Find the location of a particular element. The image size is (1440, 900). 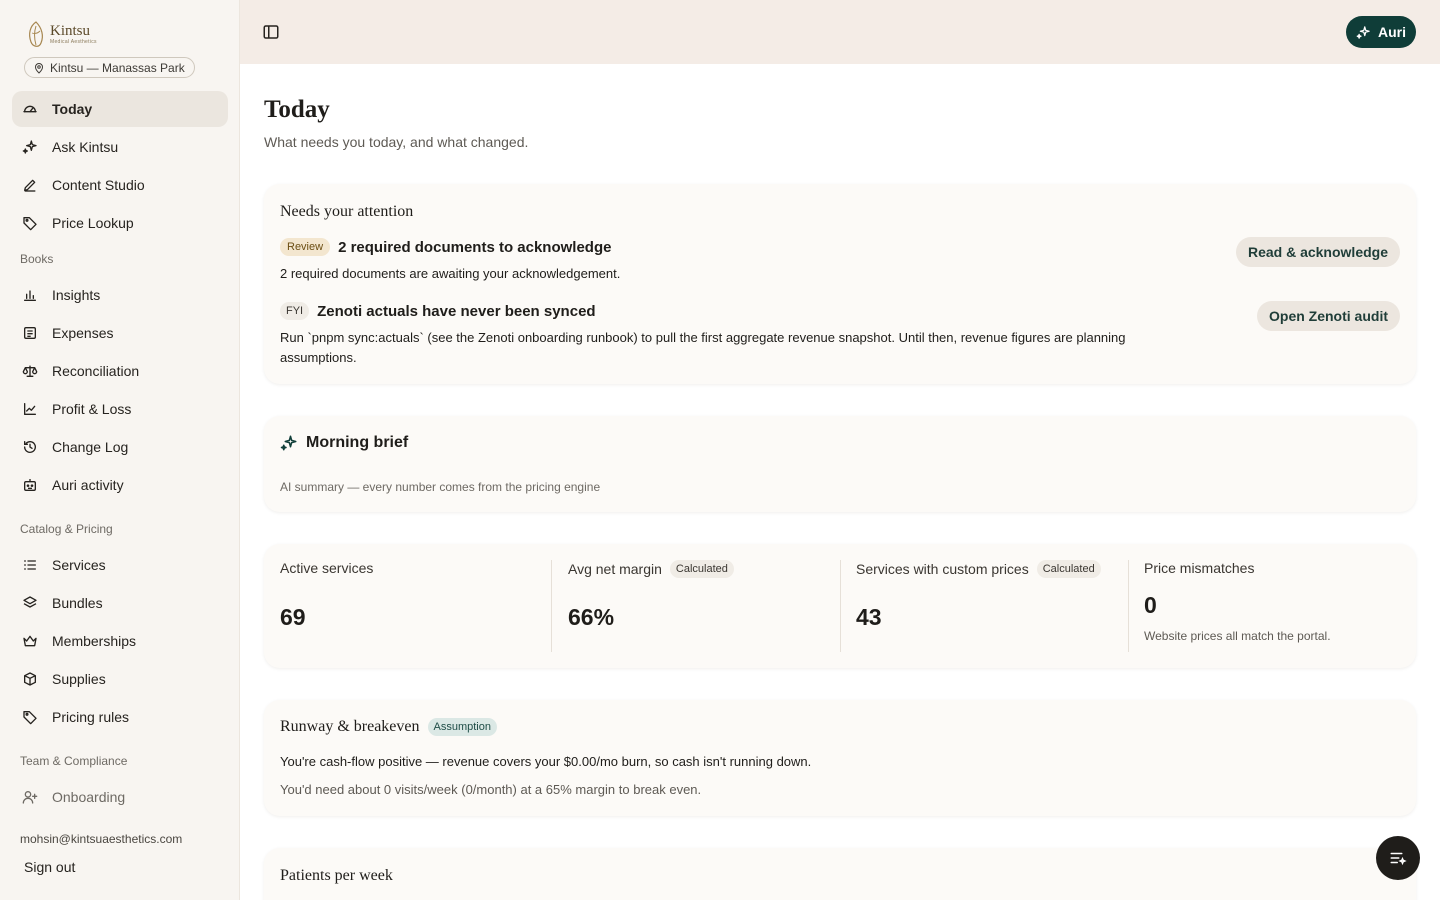

nav-services: Services is located at coordinates (120, 565).